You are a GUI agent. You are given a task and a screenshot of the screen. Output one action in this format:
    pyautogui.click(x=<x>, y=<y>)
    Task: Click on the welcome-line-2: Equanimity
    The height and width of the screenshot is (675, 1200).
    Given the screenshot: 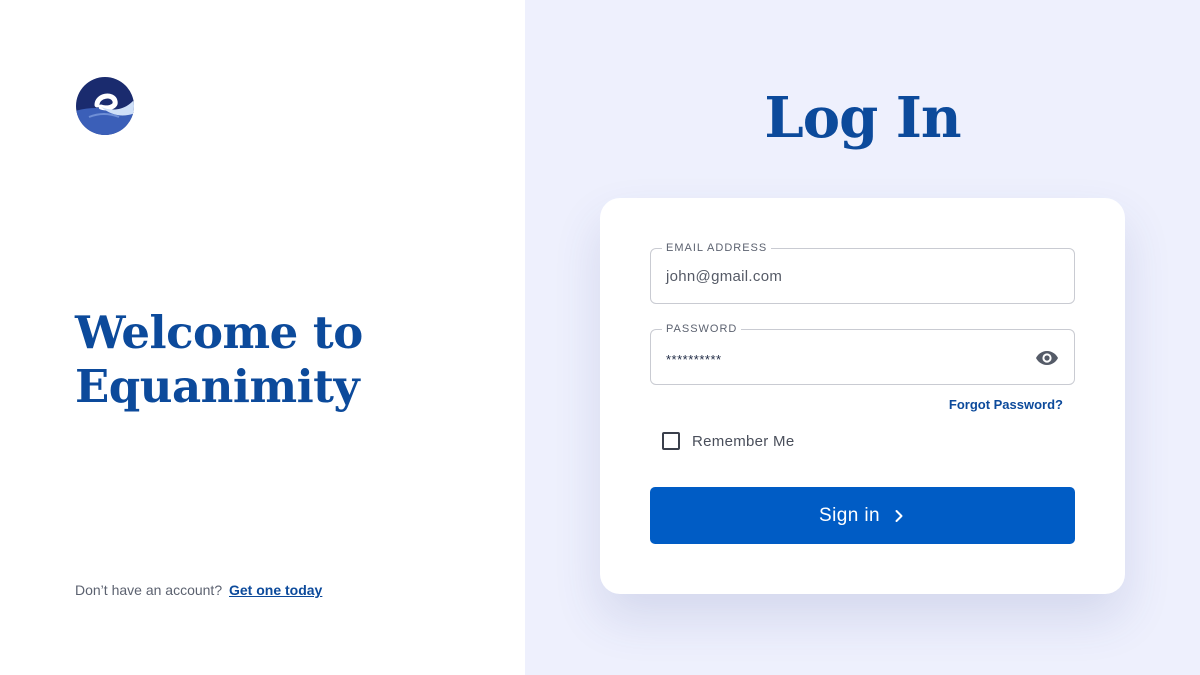 What is the action you would take?
    pyautogui.click(x=217, y=386)
    